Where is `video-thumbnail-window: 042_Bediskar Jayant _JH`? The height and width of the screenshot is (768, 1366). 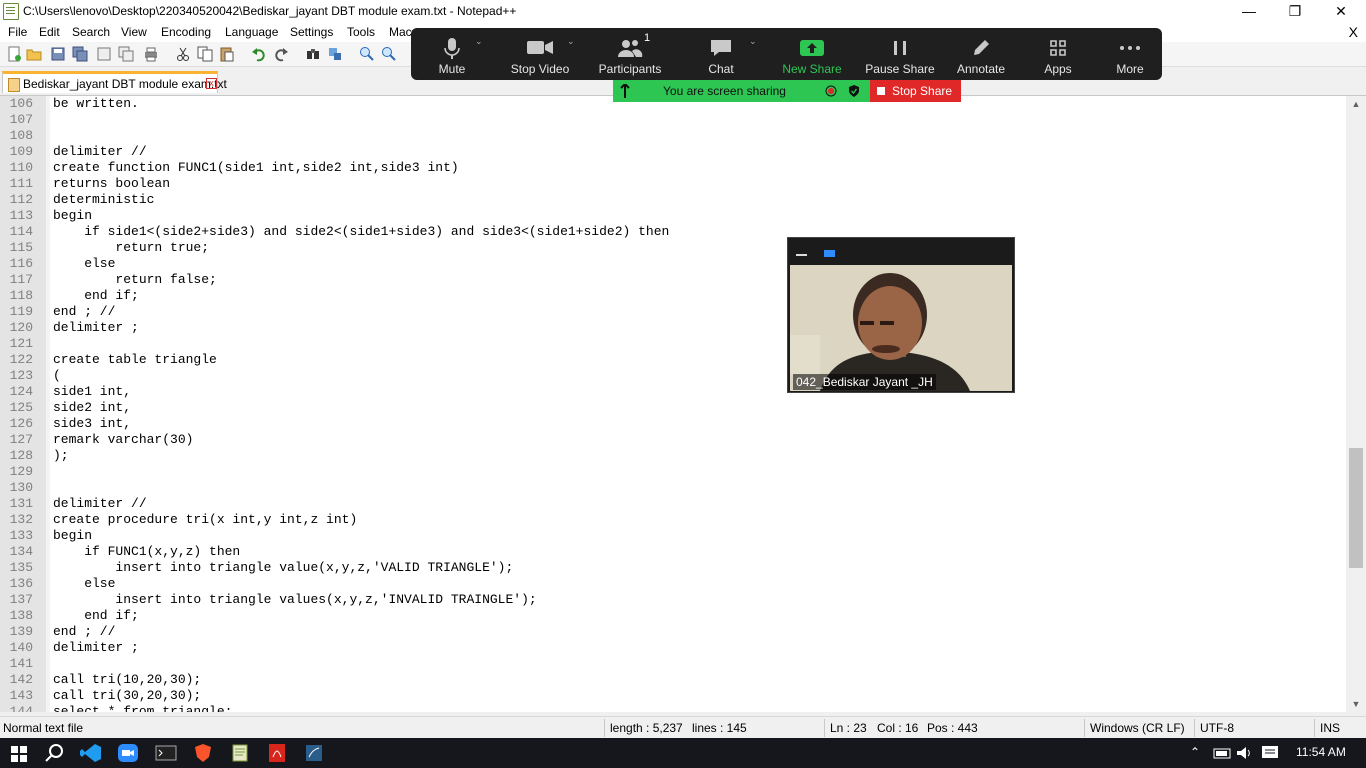
video-thumbnail-window: 042_Bediskar Jayant _JH is located at coordinates (901, 315).